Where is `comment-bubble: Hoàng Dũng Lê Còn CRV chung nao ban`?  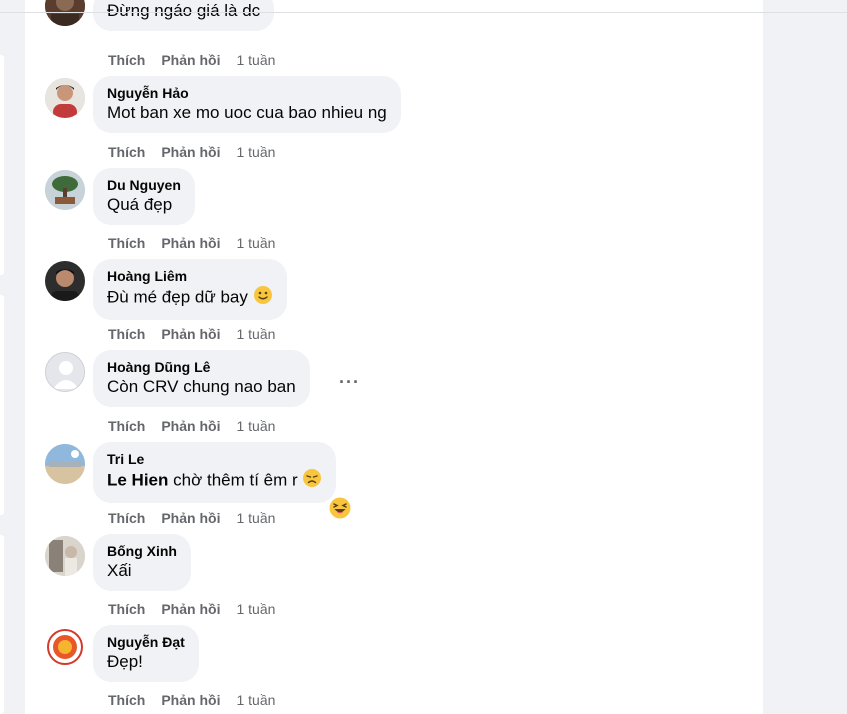 comment-bubble: Hoàng Dũng Lê Còn CRV chung nao ban is located at coordinates (201, 378).